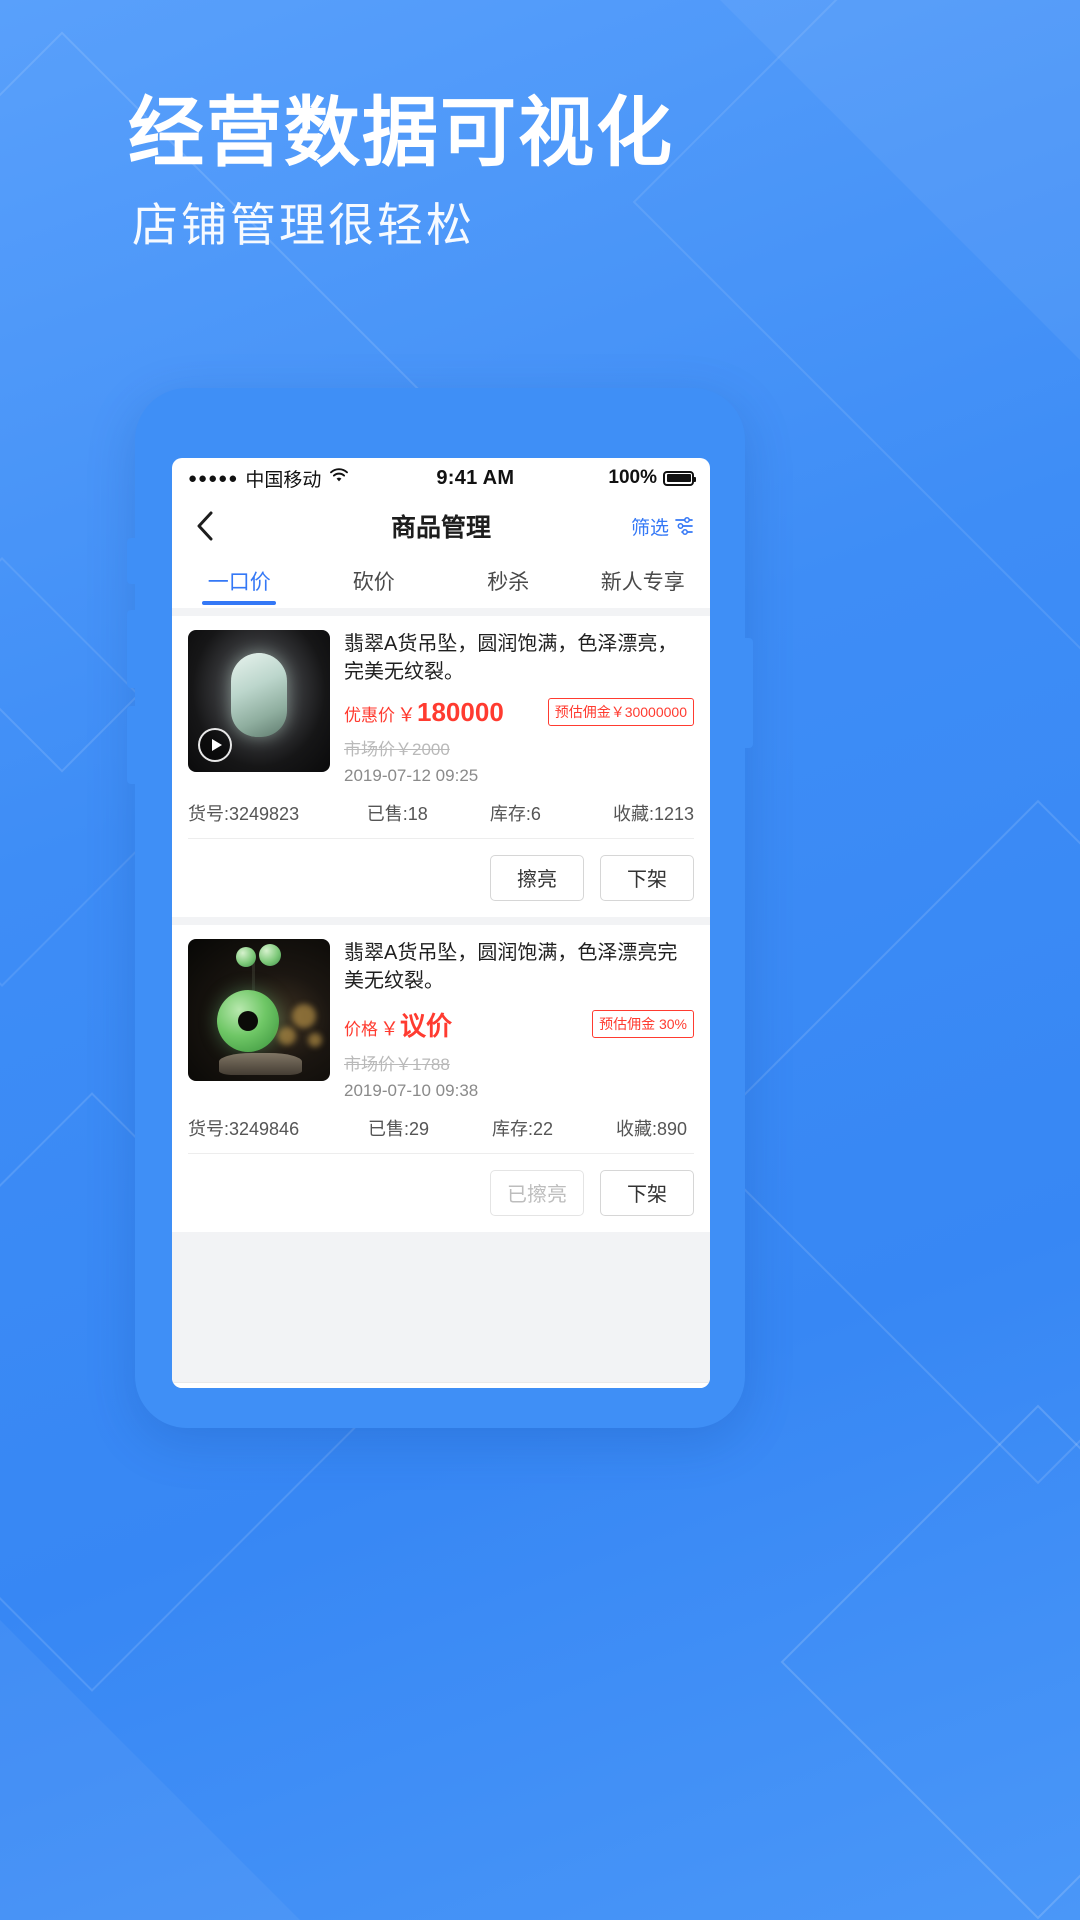 Image resolution: width=1080 pixels, height=1920 pixels. Describe the element at coordinates (523, 1128) in the screenshot. I see `product-stock: 库存:22` at that location.